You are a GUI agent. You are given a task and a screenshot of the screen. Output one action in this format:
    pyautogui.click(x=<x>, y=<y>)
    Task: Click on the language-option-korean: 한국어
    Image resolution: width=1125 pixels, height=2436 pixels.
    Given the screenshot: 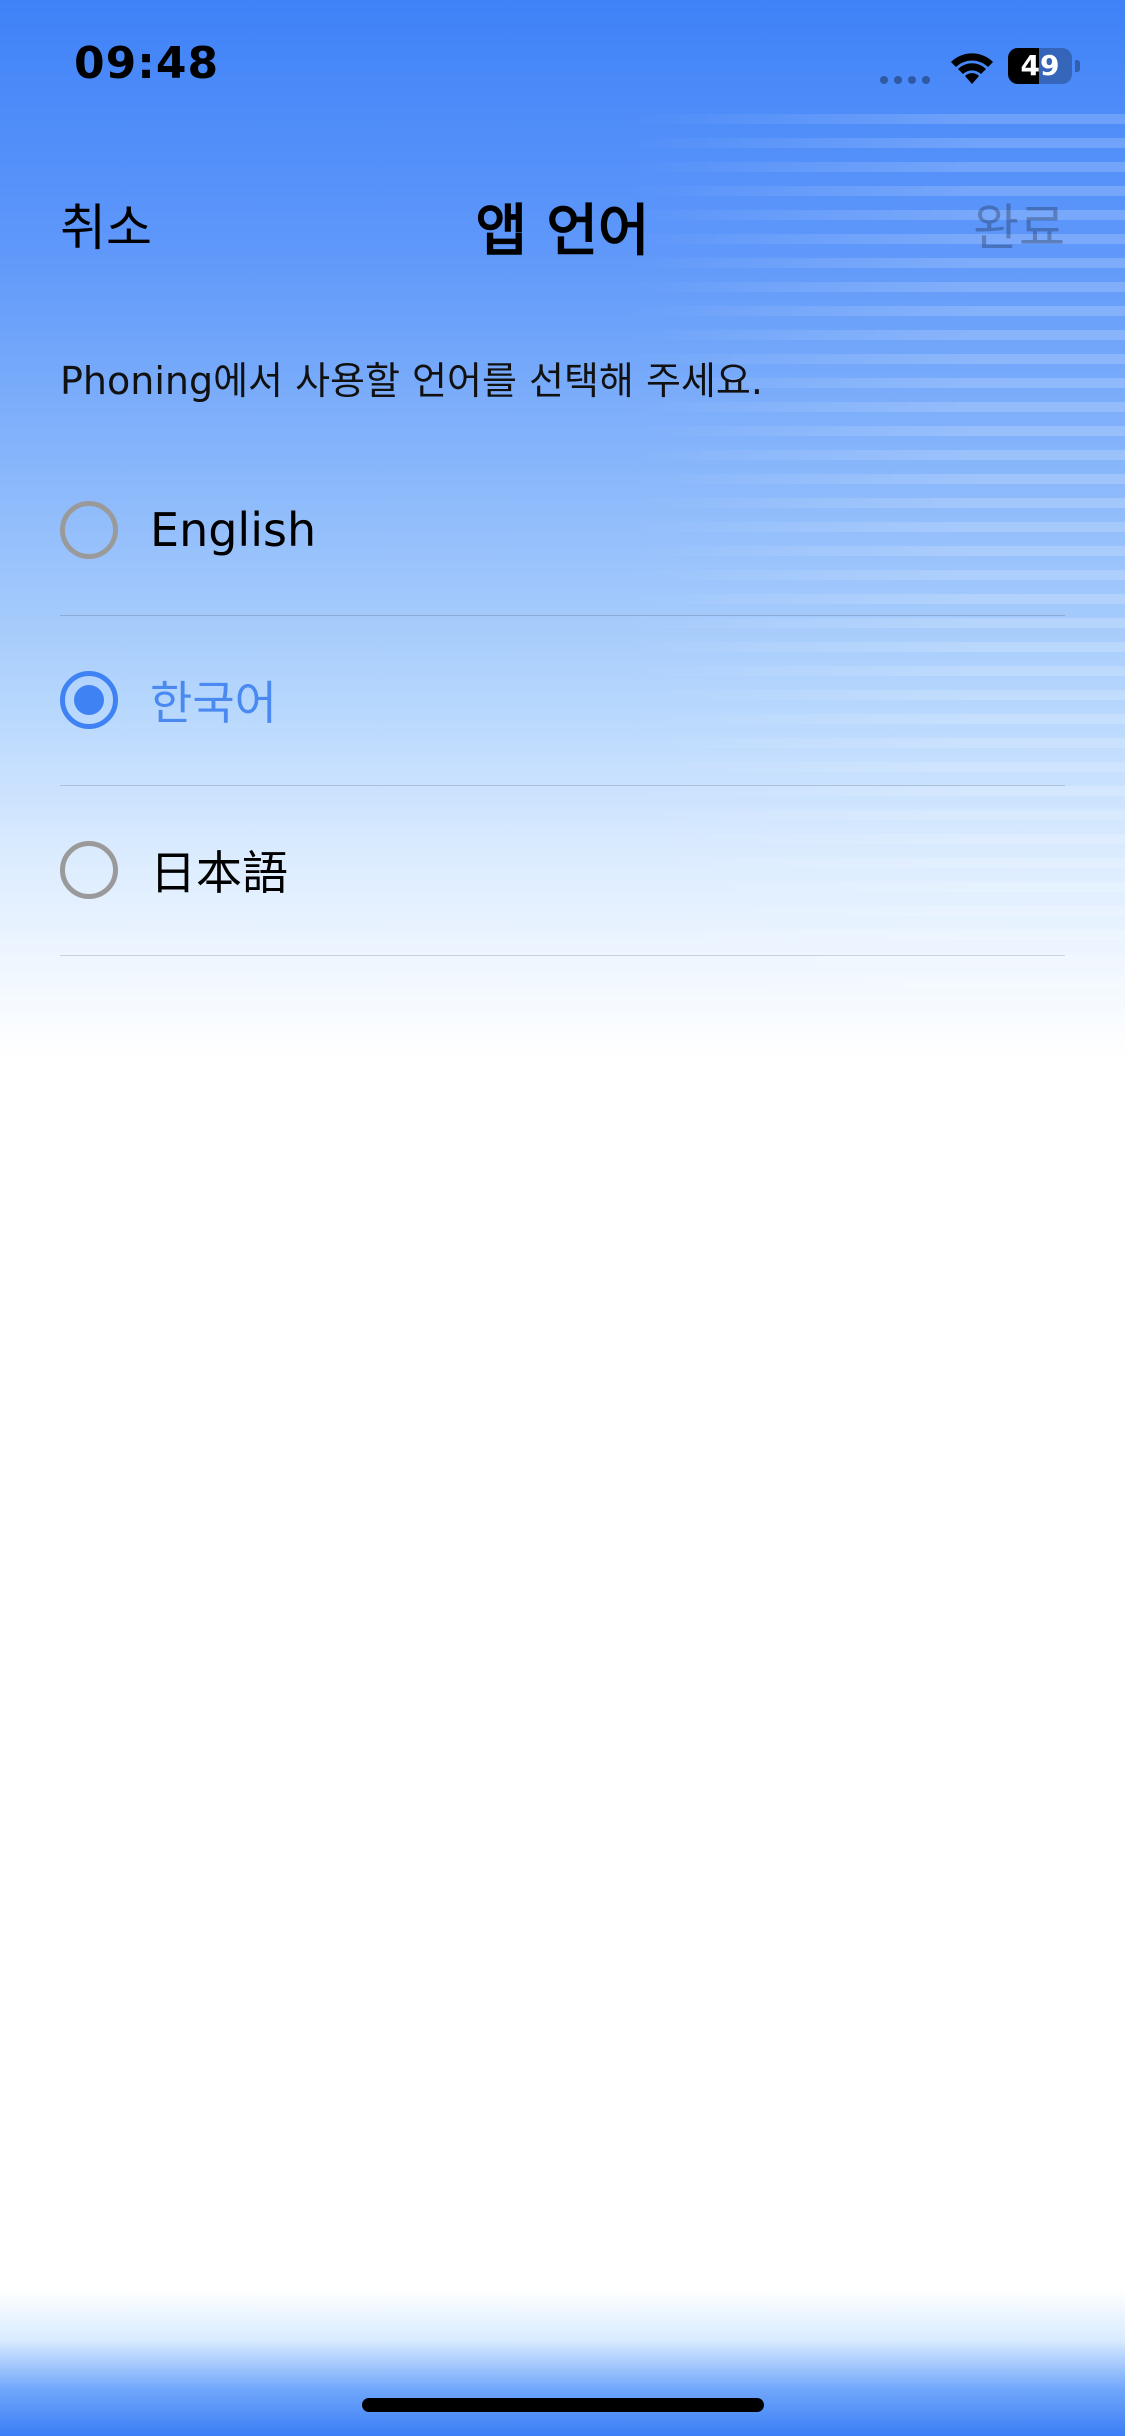 What is the action you would take?
    pyautogui.click(x=562, y=700)
    